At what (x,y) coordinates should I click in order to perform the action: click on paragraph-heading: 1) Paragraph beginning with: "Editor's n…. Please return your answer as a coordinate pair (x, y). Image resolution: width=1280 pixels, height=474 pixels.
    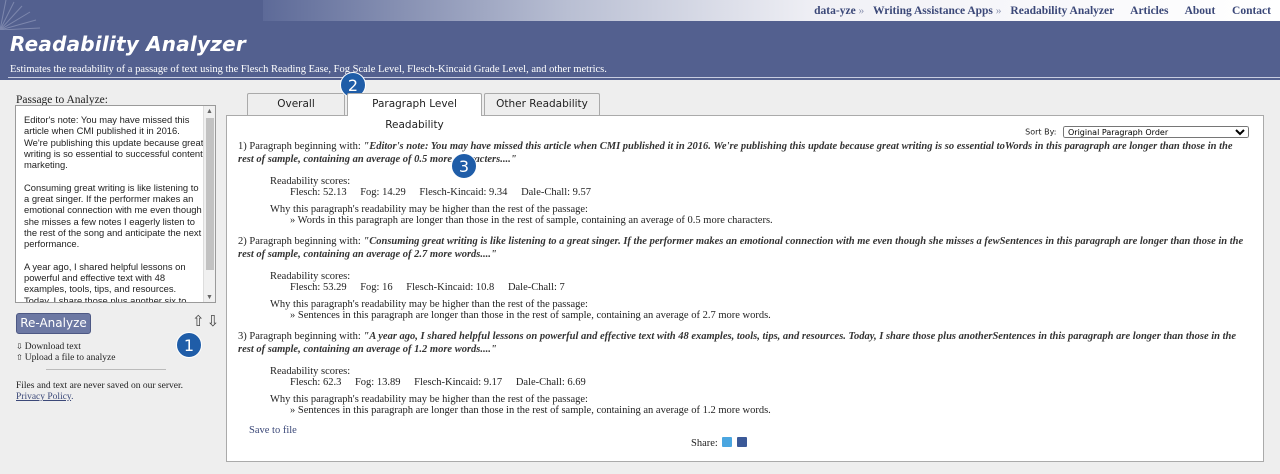
    Looking at the image, I should click on (744, 153).